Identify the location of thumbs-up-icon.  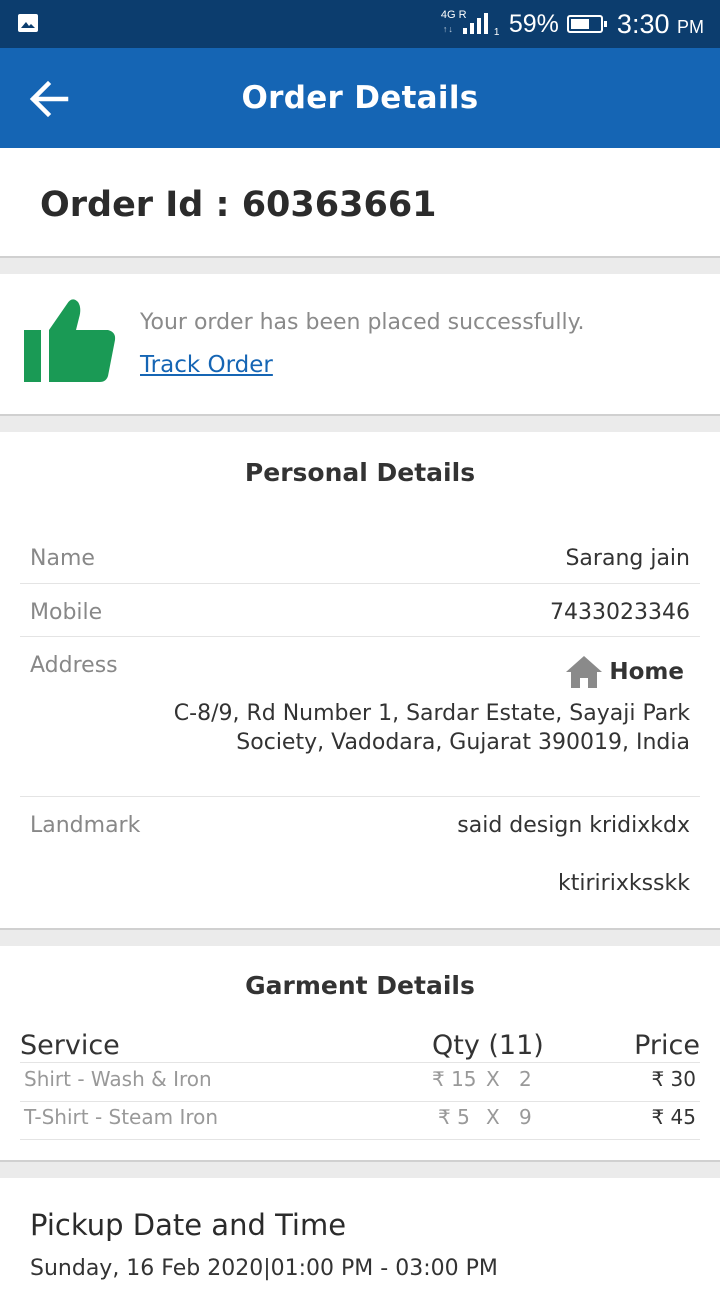
(70, 340).